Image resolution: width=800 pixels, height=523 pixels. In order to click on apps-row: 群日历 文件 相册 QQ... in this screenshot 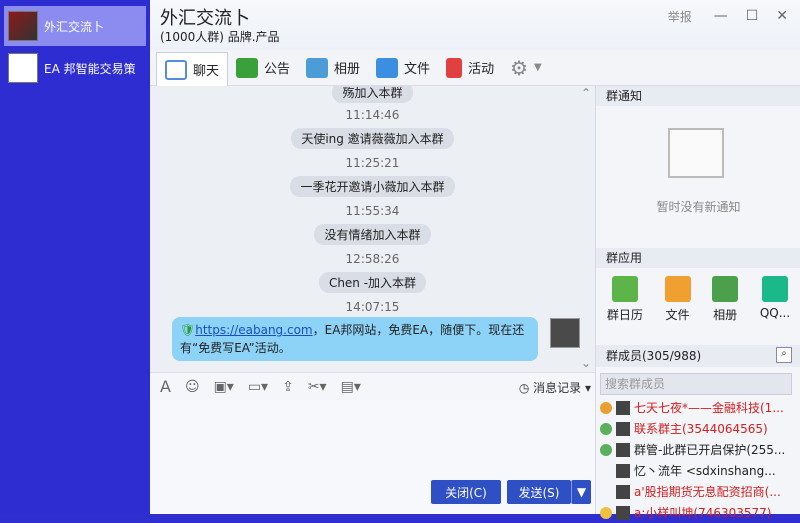, I will do `click(698, 299)`.